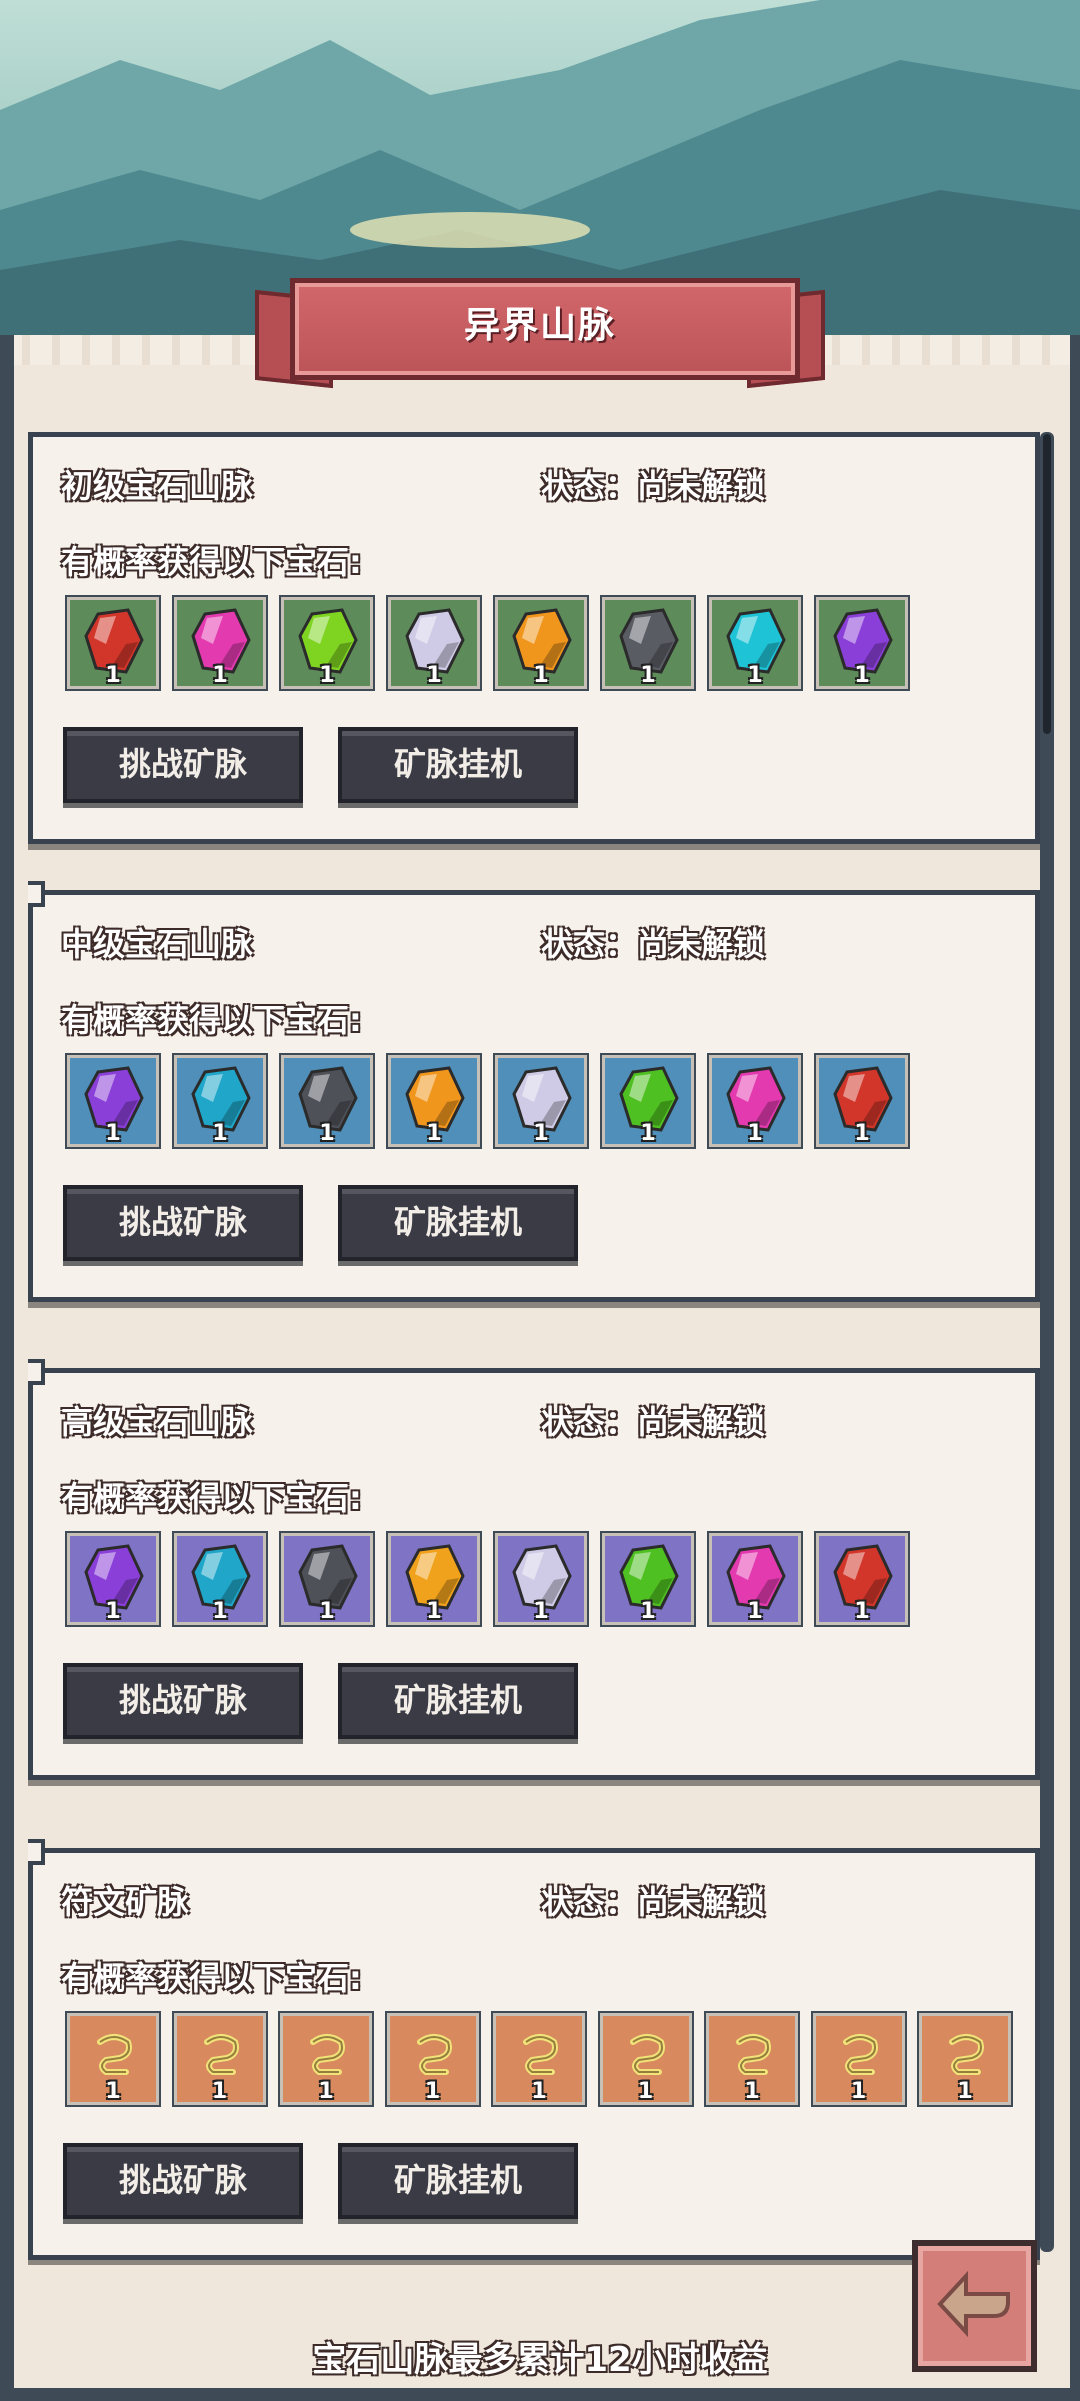 The image size is (1080, 2401). Describe the element at coordinates (157, 486) in the screenshot. I see `mine-name: 初级宝石山脉` at that location.